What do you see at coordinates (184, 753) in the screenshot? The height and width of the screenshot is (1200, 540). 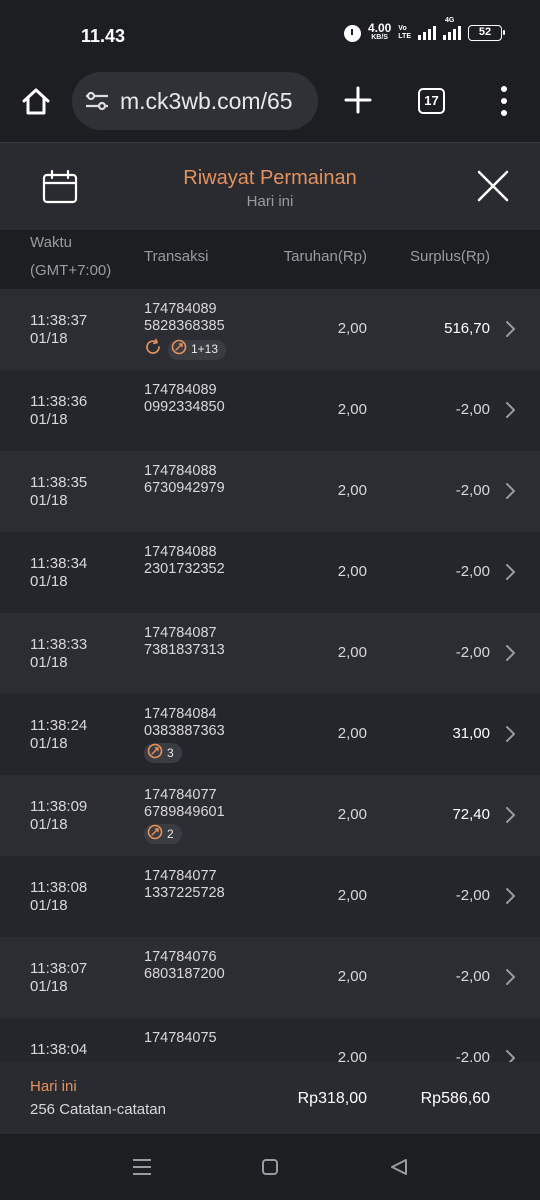 I see `row-badges: 3` at bounding box center [184, 753].